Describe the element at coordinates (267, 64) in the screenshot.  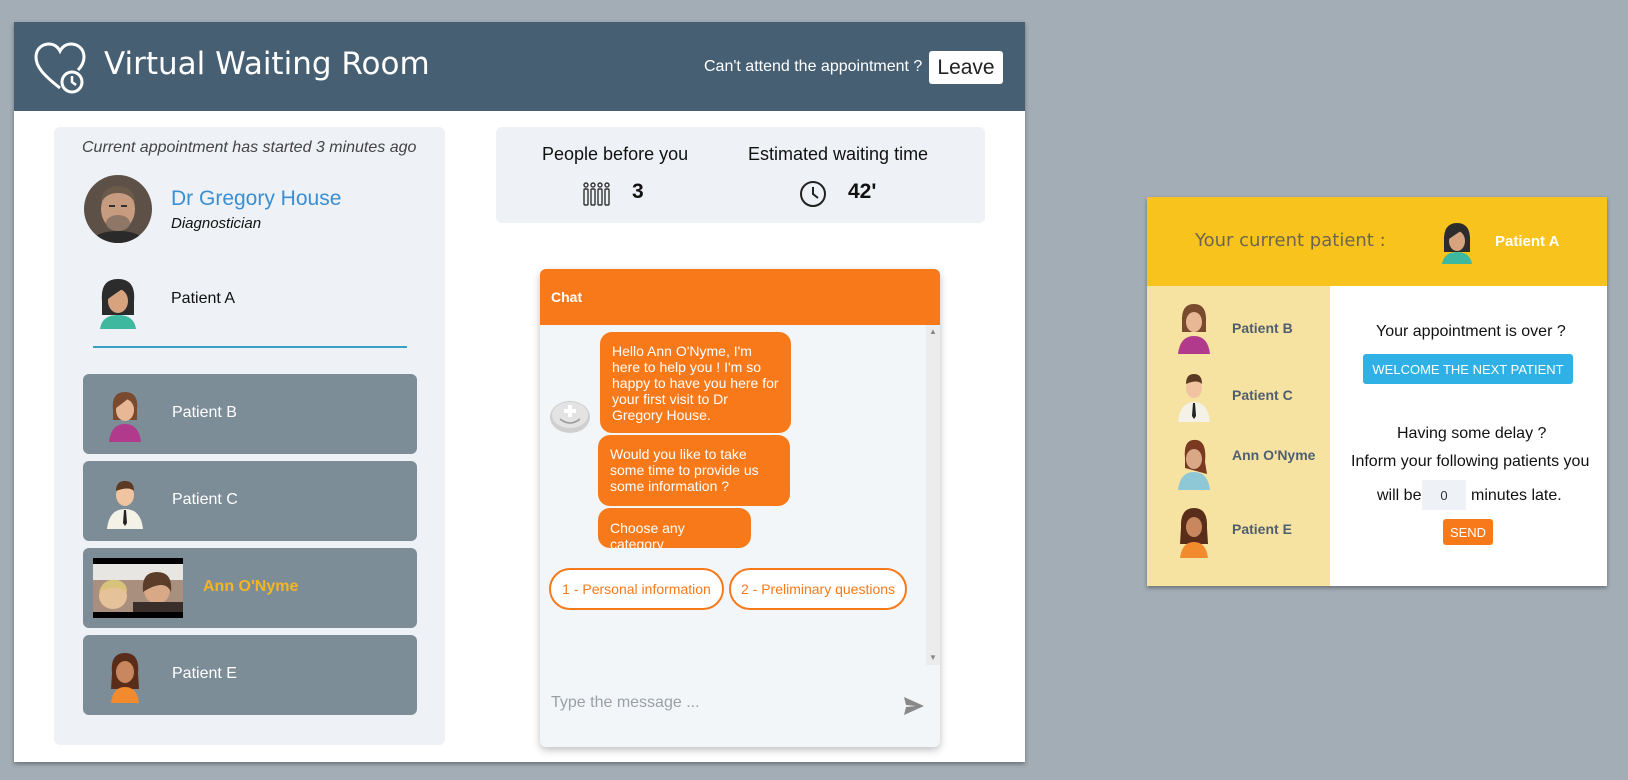
I see `app-title: Virtual Waiting Room` at that location.